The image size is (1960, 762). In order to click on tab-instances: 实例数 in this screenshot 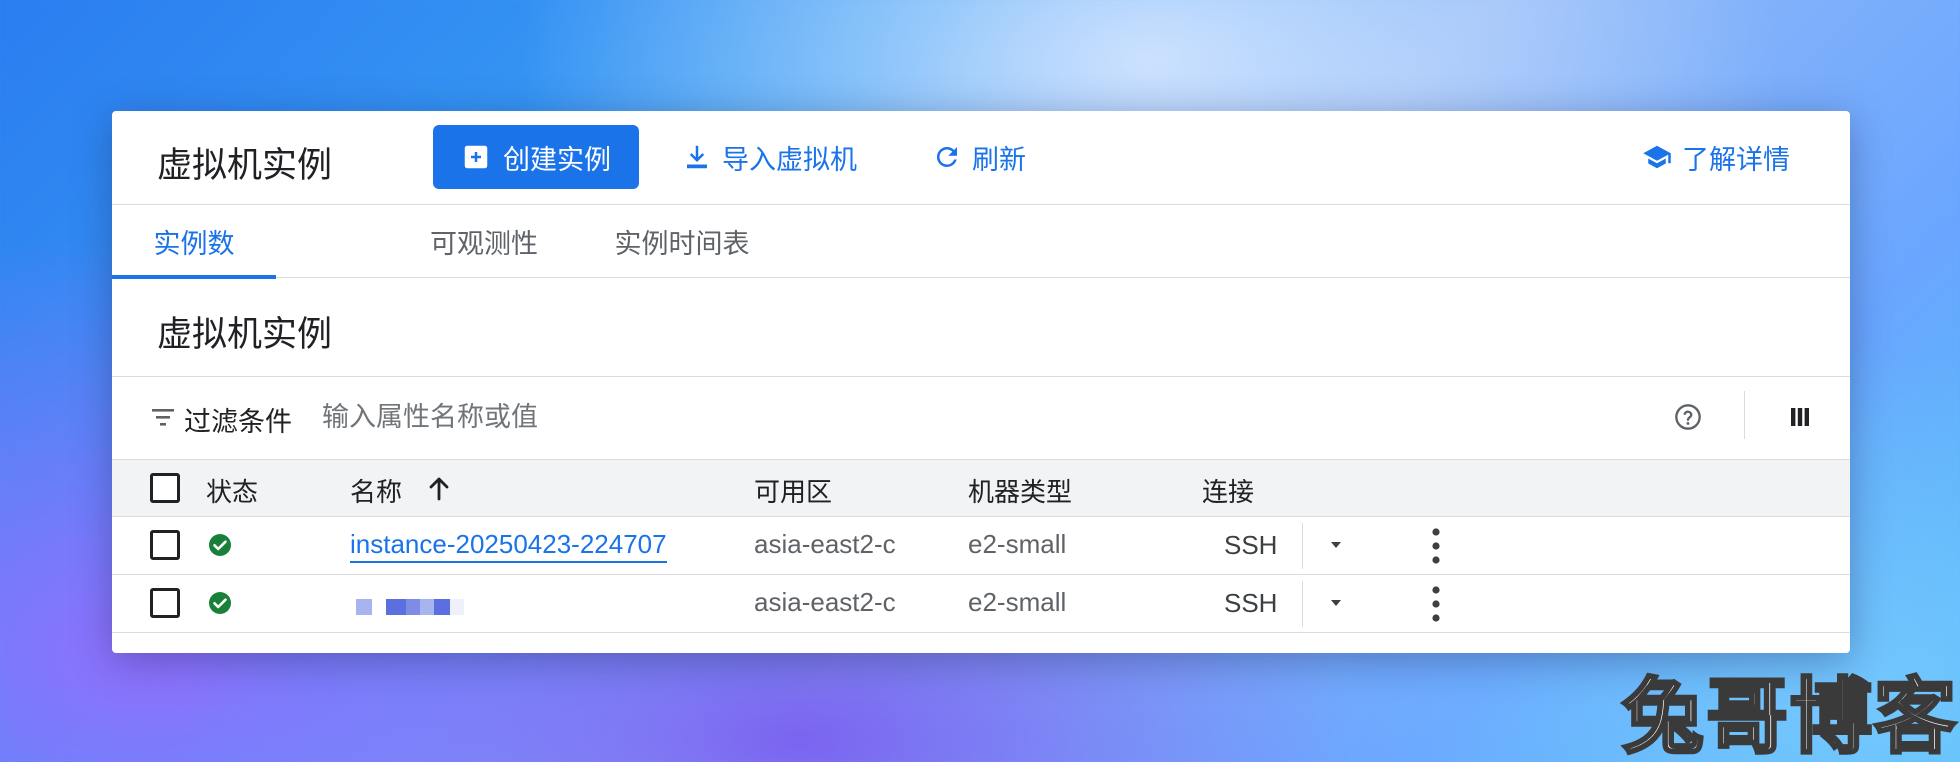, I will do `click(194, 242)`.